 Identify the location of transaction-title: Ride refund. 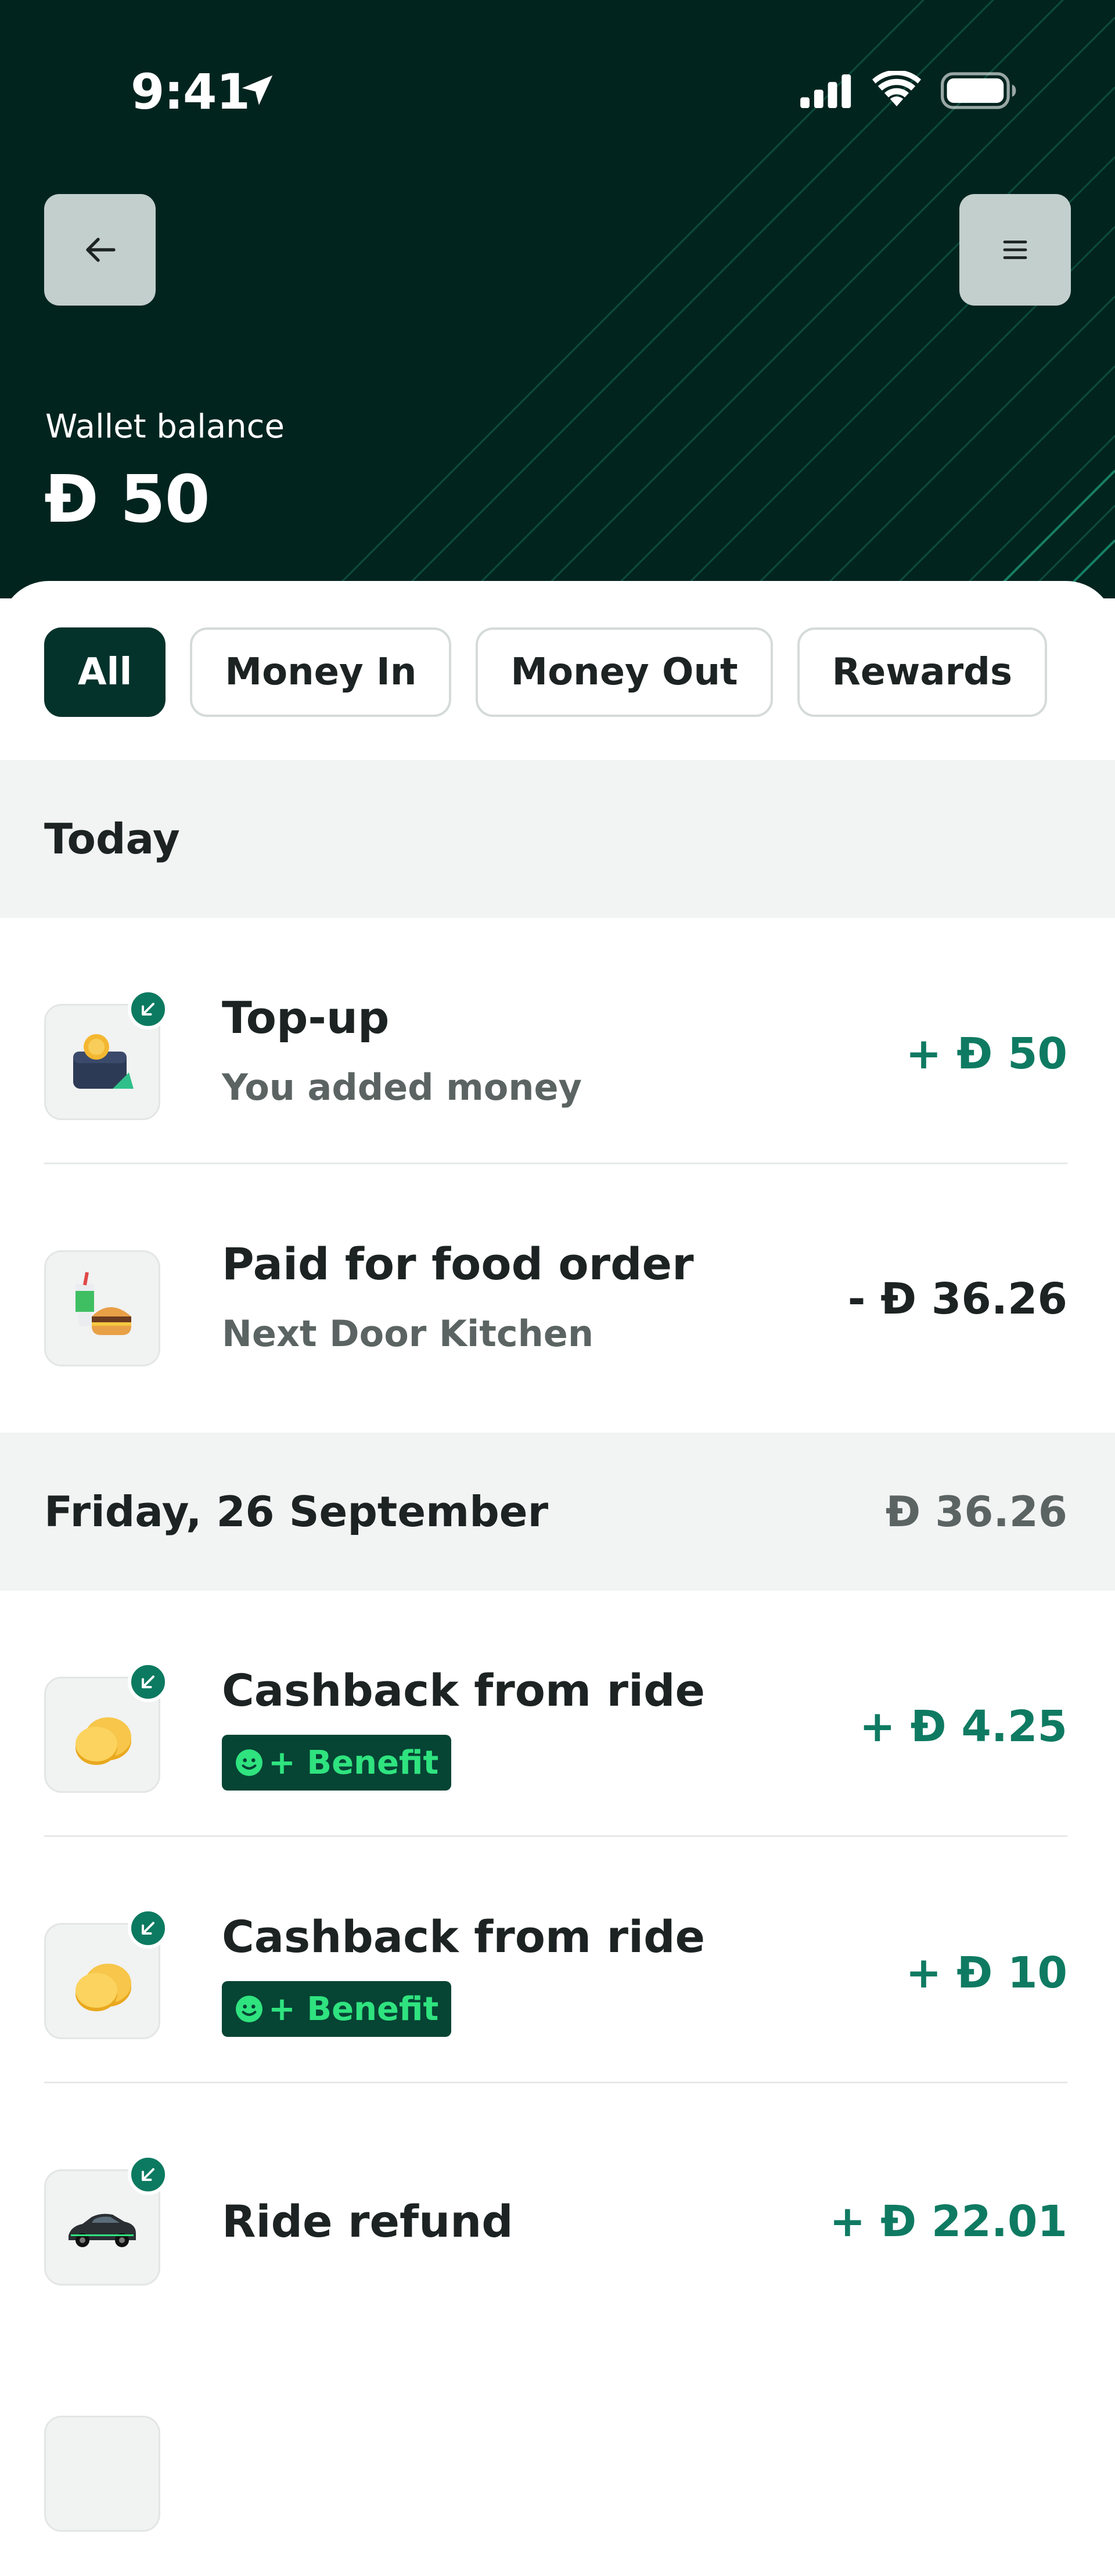
(367, 2221).